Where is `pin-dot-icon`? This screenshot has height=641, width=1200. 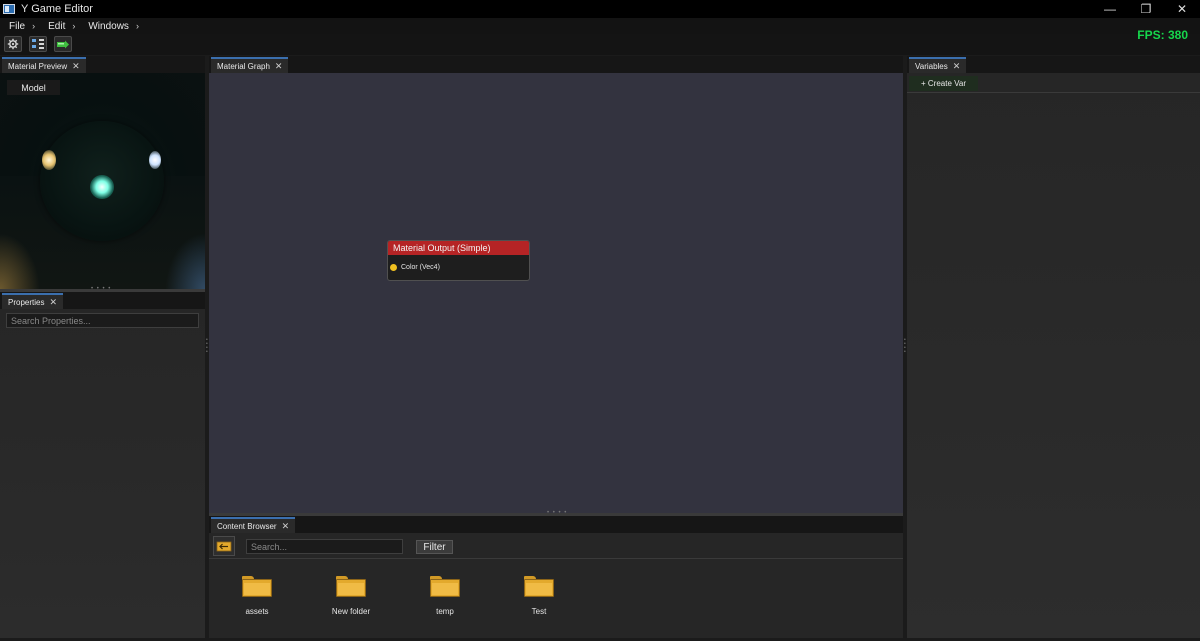 pin-dot-icon is located at coordinates (393, 267).